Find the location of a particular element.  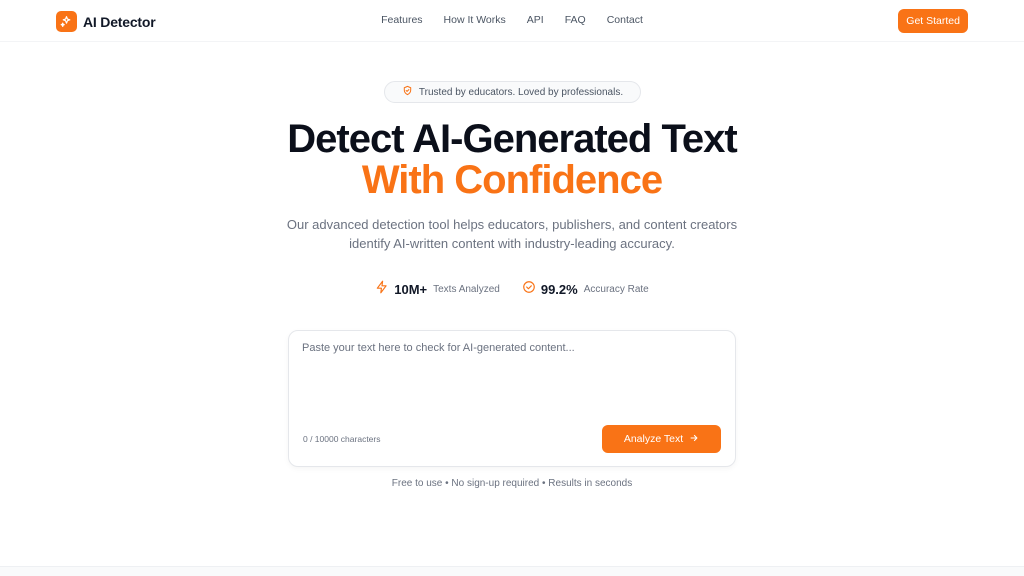

stat-accuracy-rate: 99.2% Accuracy Rate is located at coordinates (585, 289).